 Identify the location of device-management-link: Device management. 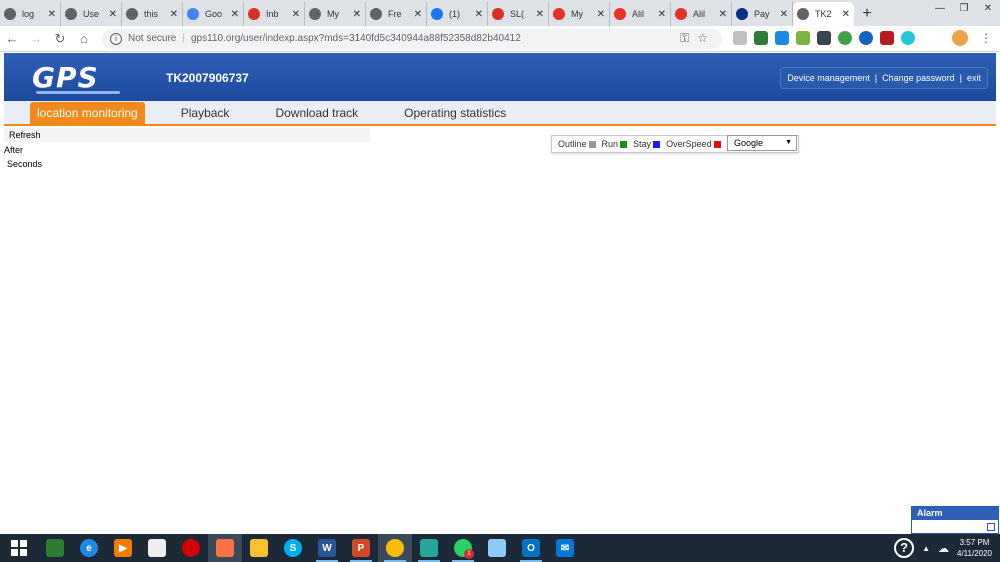
(828, 78).